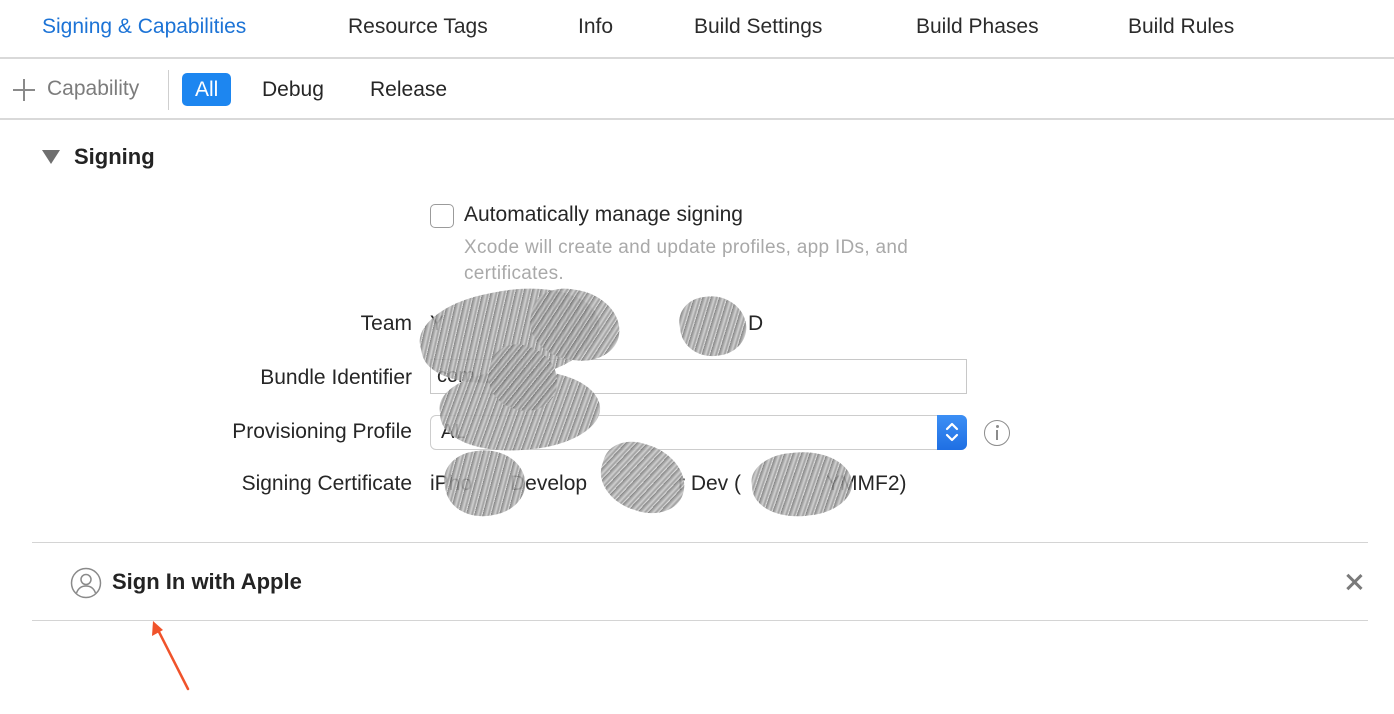 Image resolution: width=1394 pixels, height=714 pixels. I want to click on tab-build-phases: Build Phases, so click(977, 27).